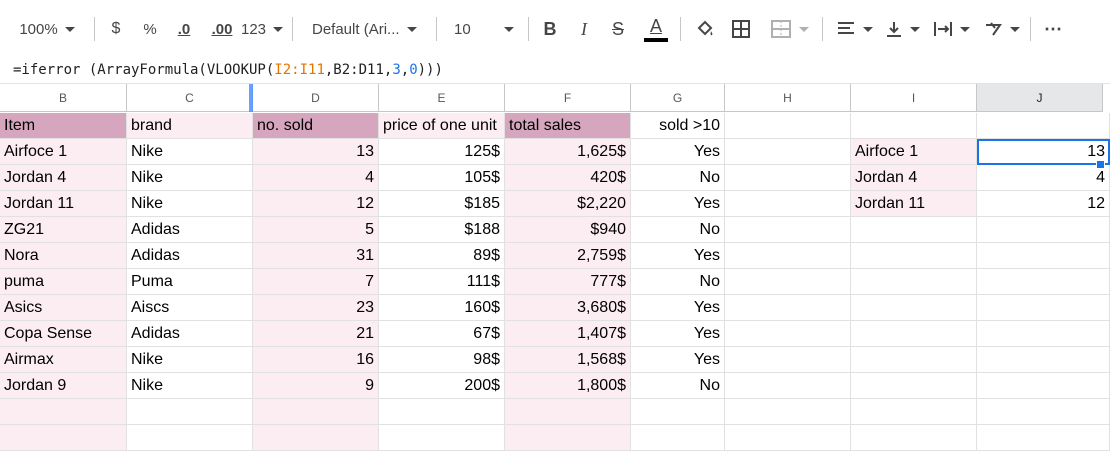 This screenshot has height=451, width=1110. What do you see at coordinates (584, 29) in the screenshot?
I see `italic-button: I` at bounding box center [584, 29].